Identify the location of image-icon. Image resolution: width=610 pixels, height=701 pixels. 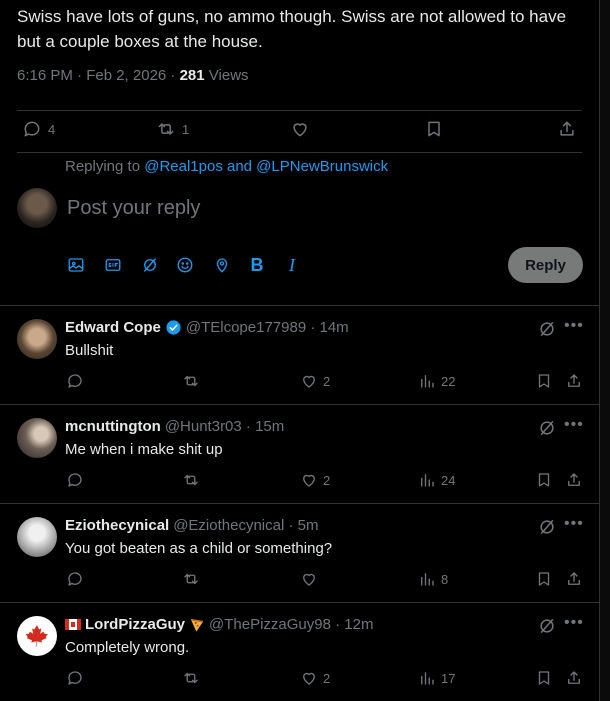
(76, 265).